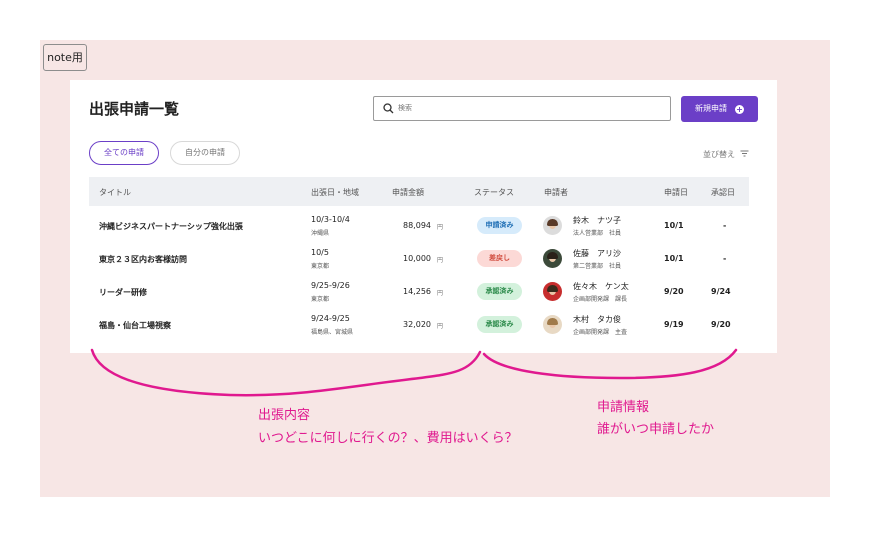 The width and height of the screenshot is (871, 538). I want to click on annotation-left-title: 出張内容, so click(284, 415).